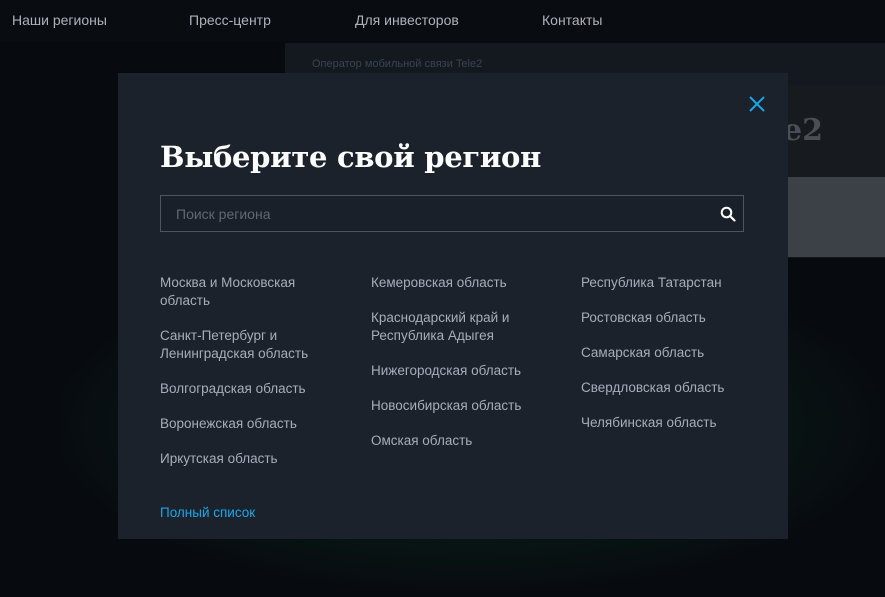 This screenshot has height=597, width=885. I want to click on search-box, so click(452, 213).